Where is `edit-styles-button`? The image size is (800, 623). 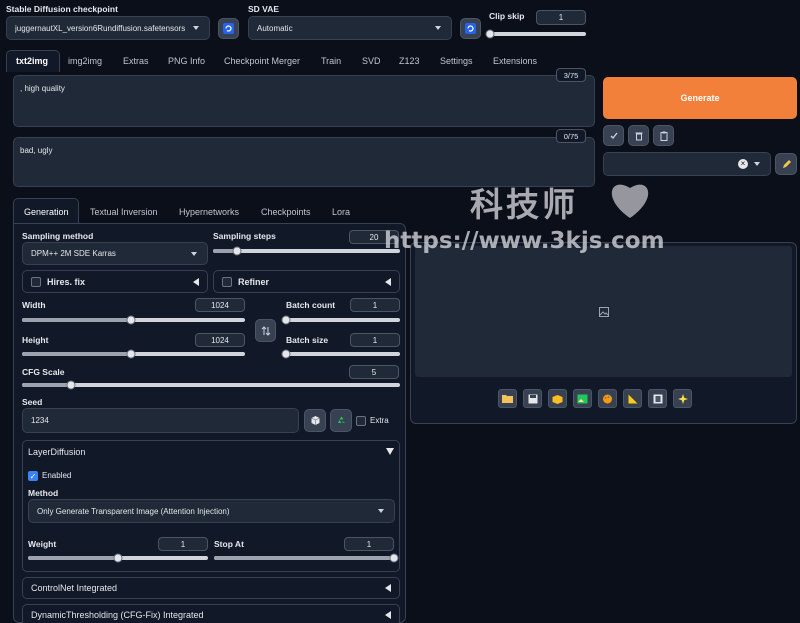
edit-styles-button is located at coordinates (786, 164).